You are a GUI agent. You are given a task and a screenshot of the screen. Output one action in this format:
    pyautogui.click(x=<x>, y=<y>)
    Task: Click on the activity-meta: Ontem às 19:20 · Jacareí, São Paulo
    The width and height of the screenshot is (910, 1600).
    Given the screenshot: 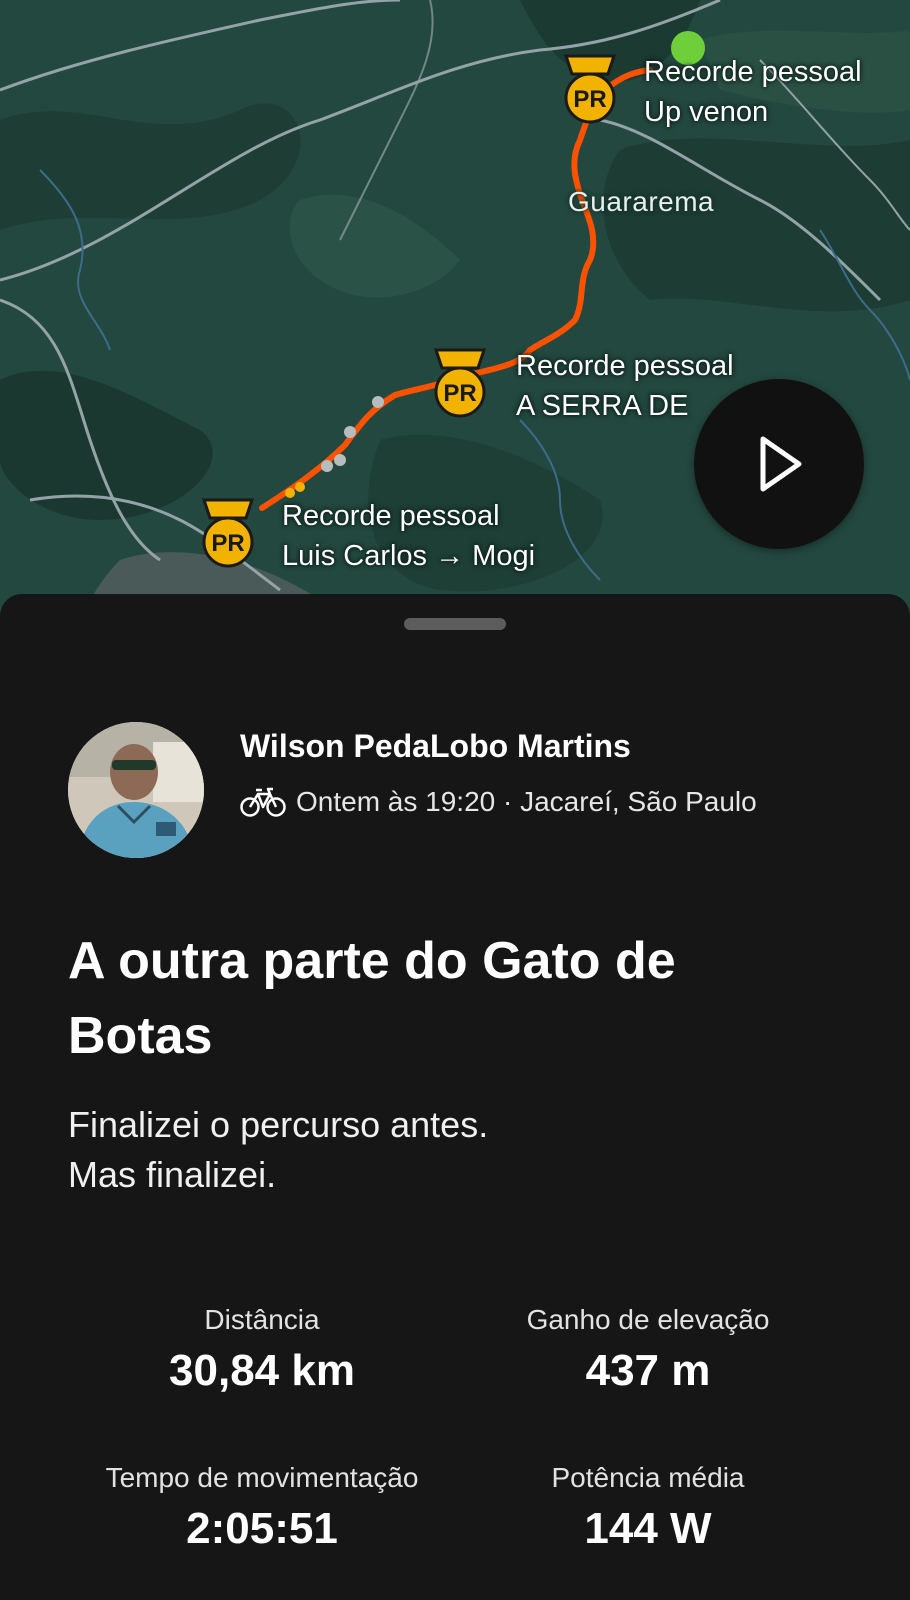 What is the action you would take?
    pyautogui.click(x=498, y=802)
    